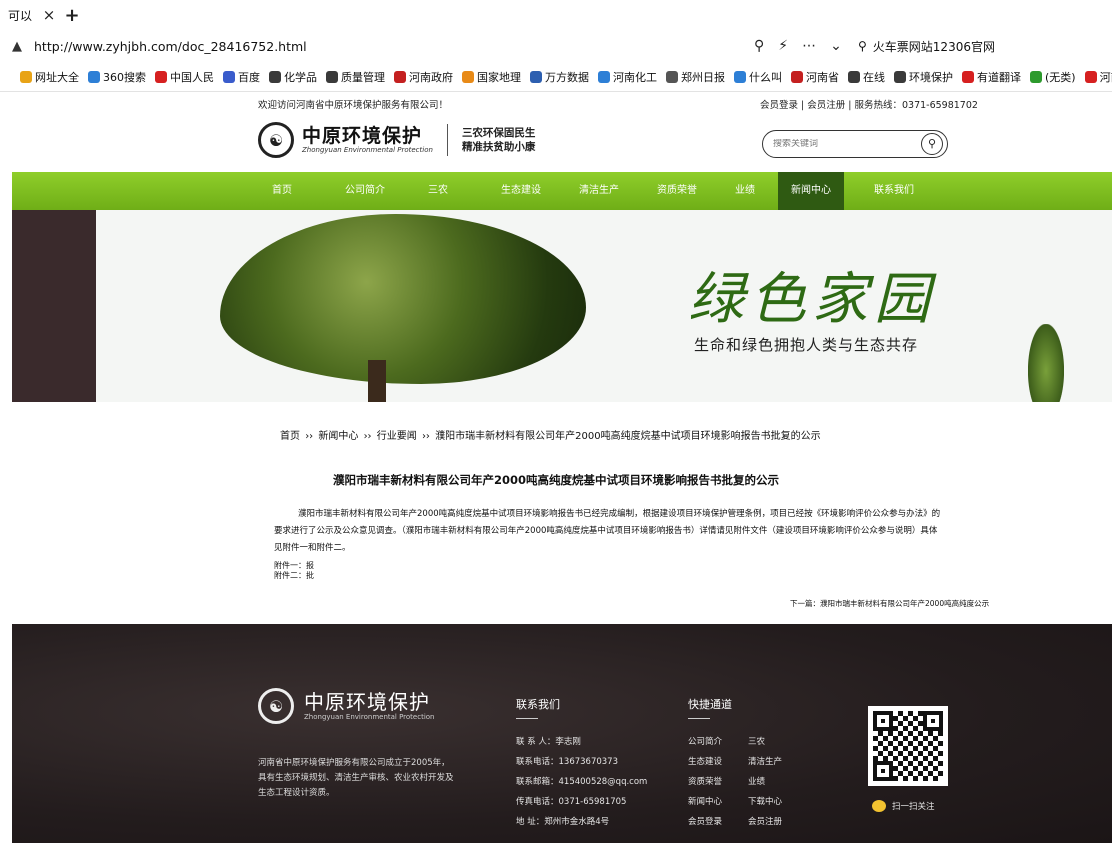  Describe the element at coordinates (599, 191) in the screenshot. I see `nav-item: 清洁生产` at that location.